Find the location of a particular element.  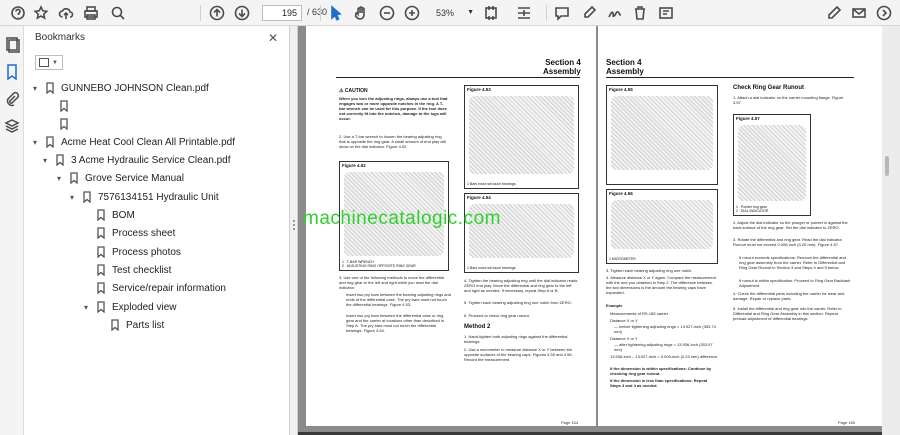

next-page-icon is located at coordinates (242, 13).